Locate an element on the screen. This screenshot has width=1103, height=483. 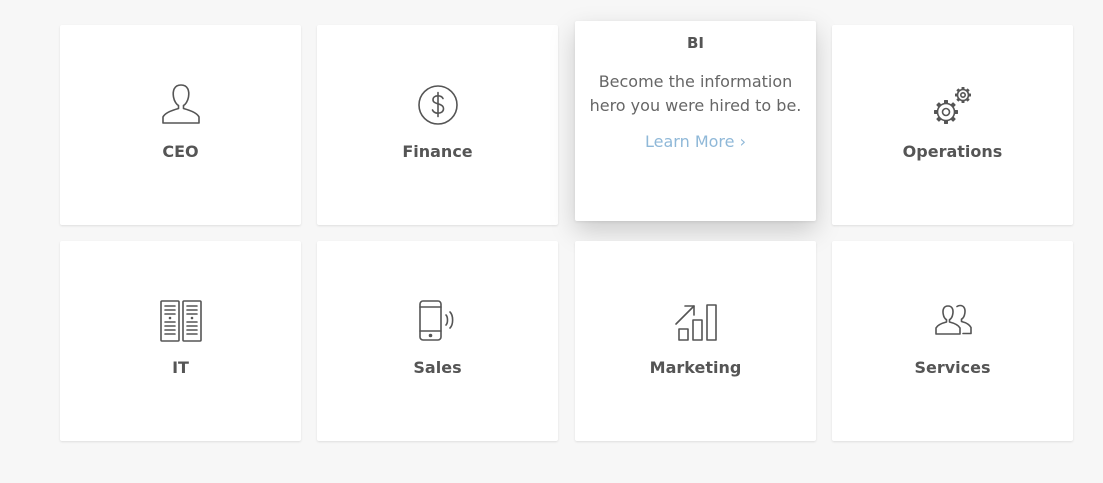
people-icon is located at coordinates (953, 321).